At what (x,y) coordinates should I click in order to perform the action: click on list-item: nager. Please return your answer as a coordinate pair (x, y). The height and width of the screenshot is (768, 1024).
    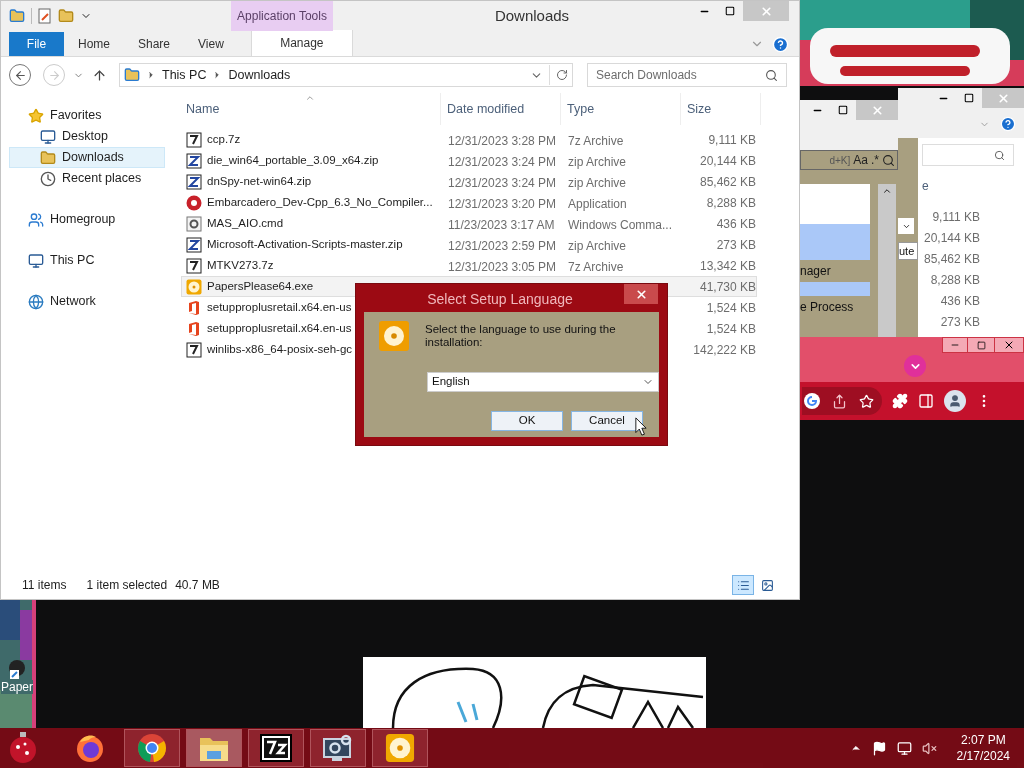
    Looking at the image, I should click on (815, 271).